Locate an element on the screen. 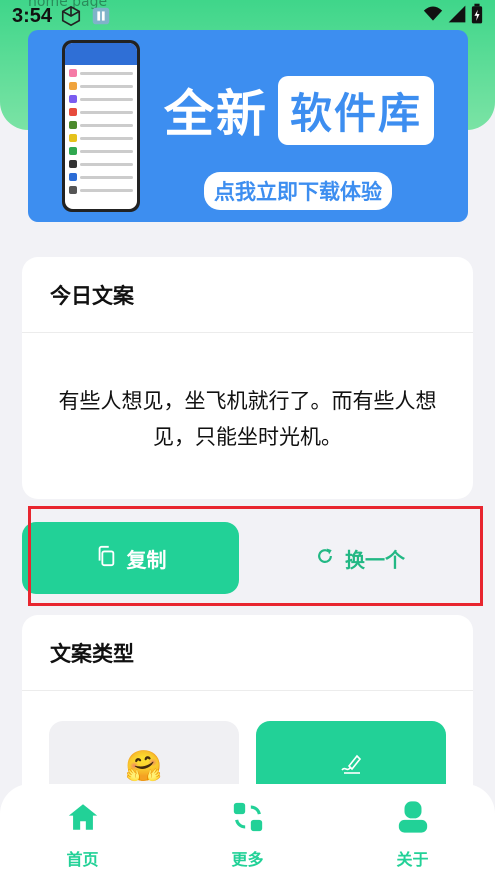  tab-more: 更多 is located at coordinates (248, 835).